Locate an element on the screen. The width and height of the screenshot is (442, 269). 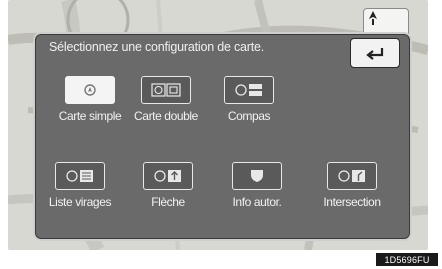
north-arrow-icon is located at coordinates (373, 18).